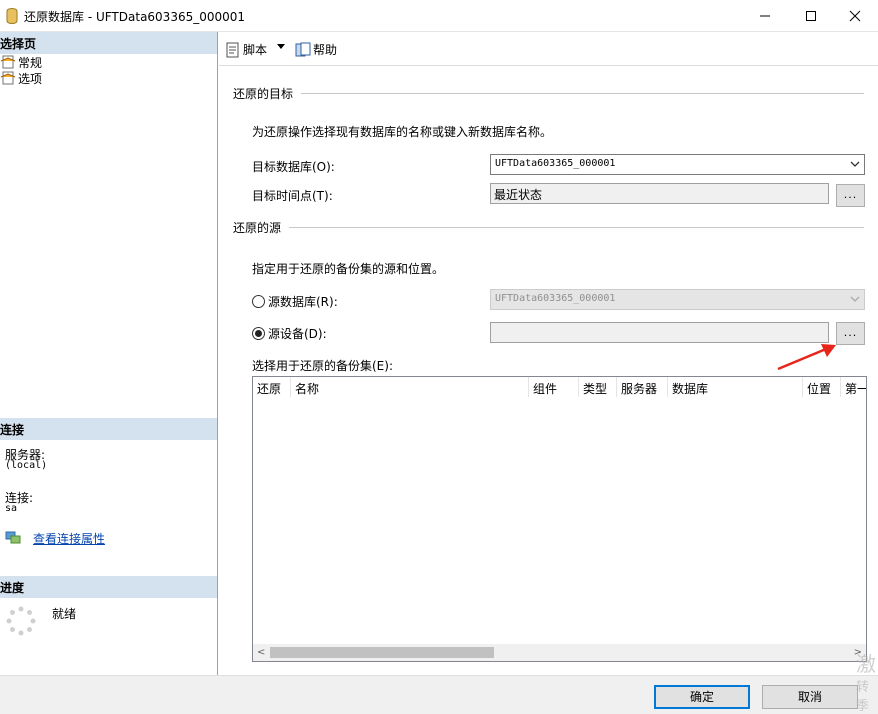 The height and width of the screenshot is (714, 878). I want to click on column-header-database: 数据库, so click(735, 387).